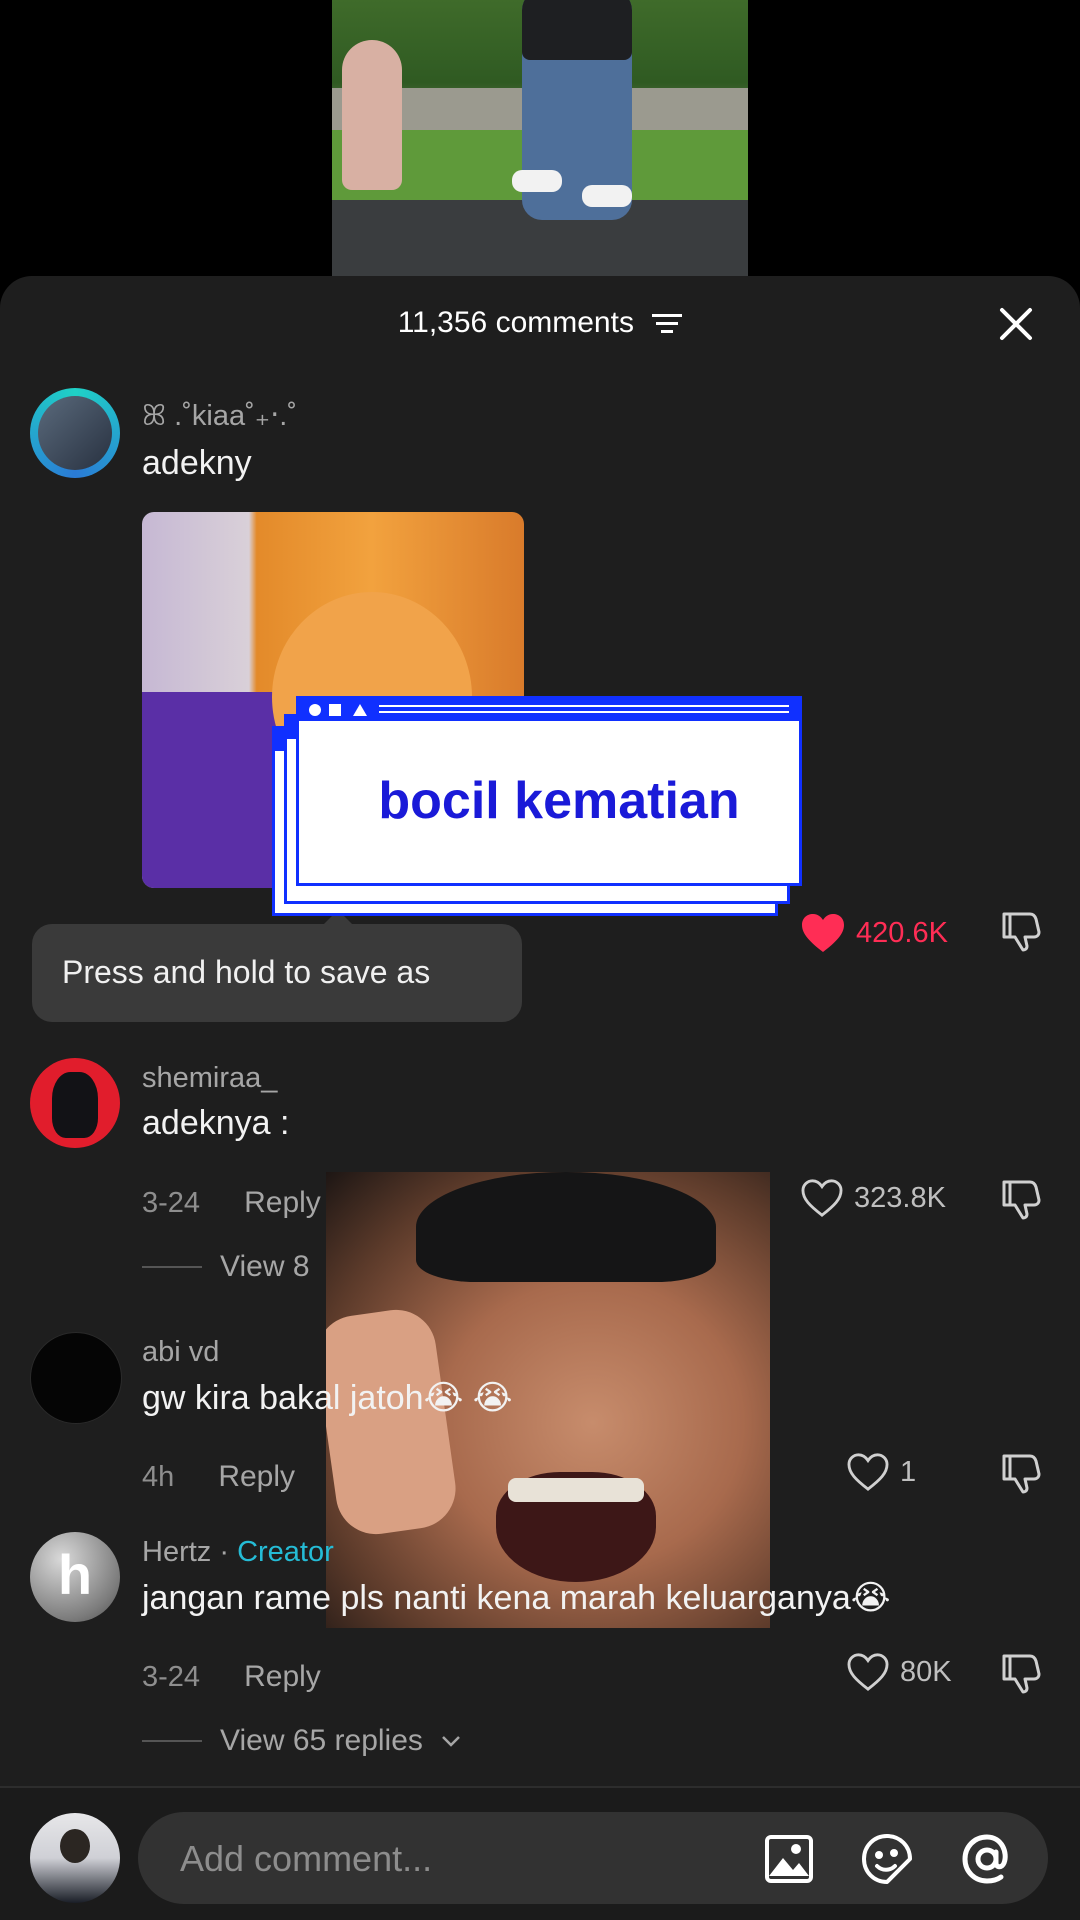 The image size is (1080, 1920). I want to click on view-replies-label: View 8, so click(265, 1266).